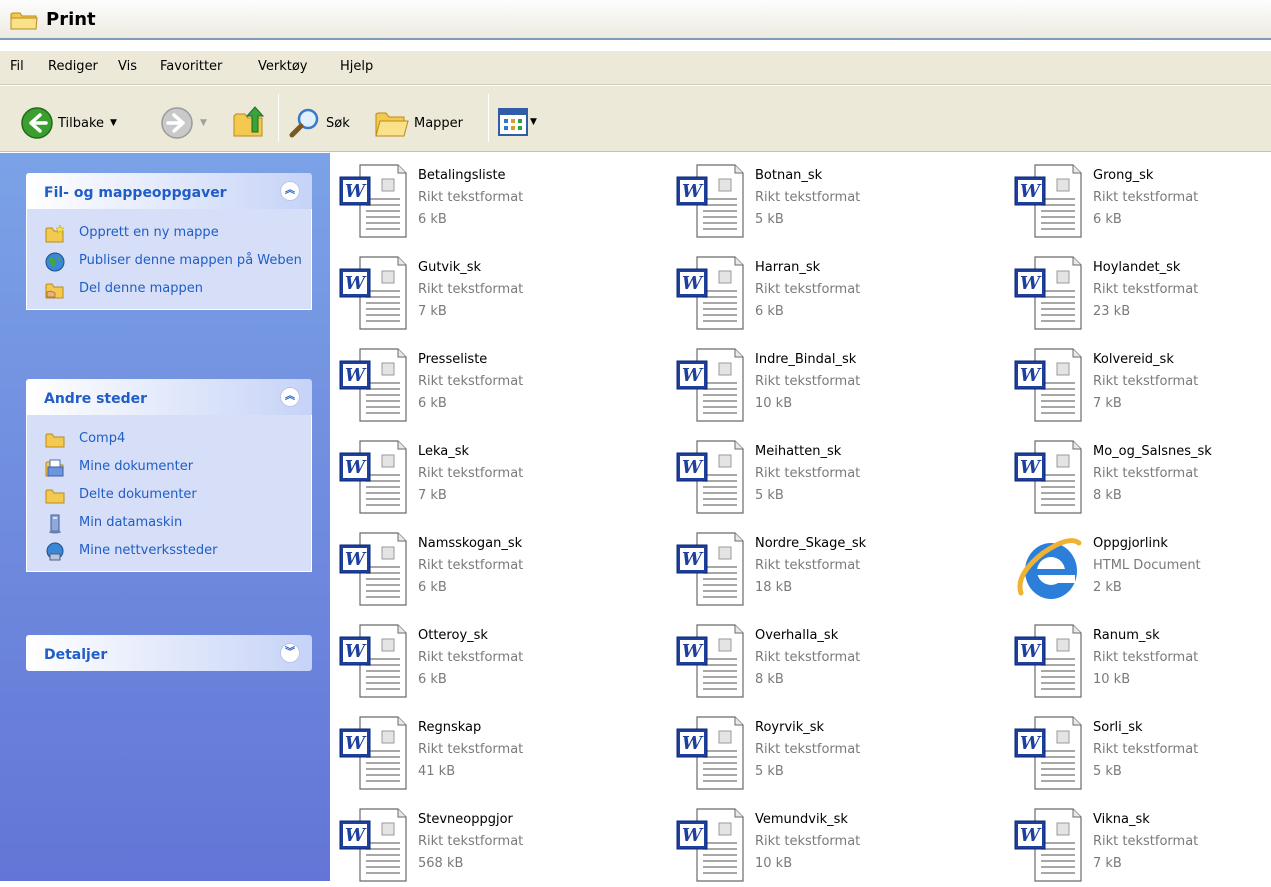 The width and height of the screenshot is (1271, 887). What do you see at coordinates (827, 289) in the screenshot?
I see `file-item: W Harran_sk Rikt tekstformat 6 kB` at bounding box center [827, 289].